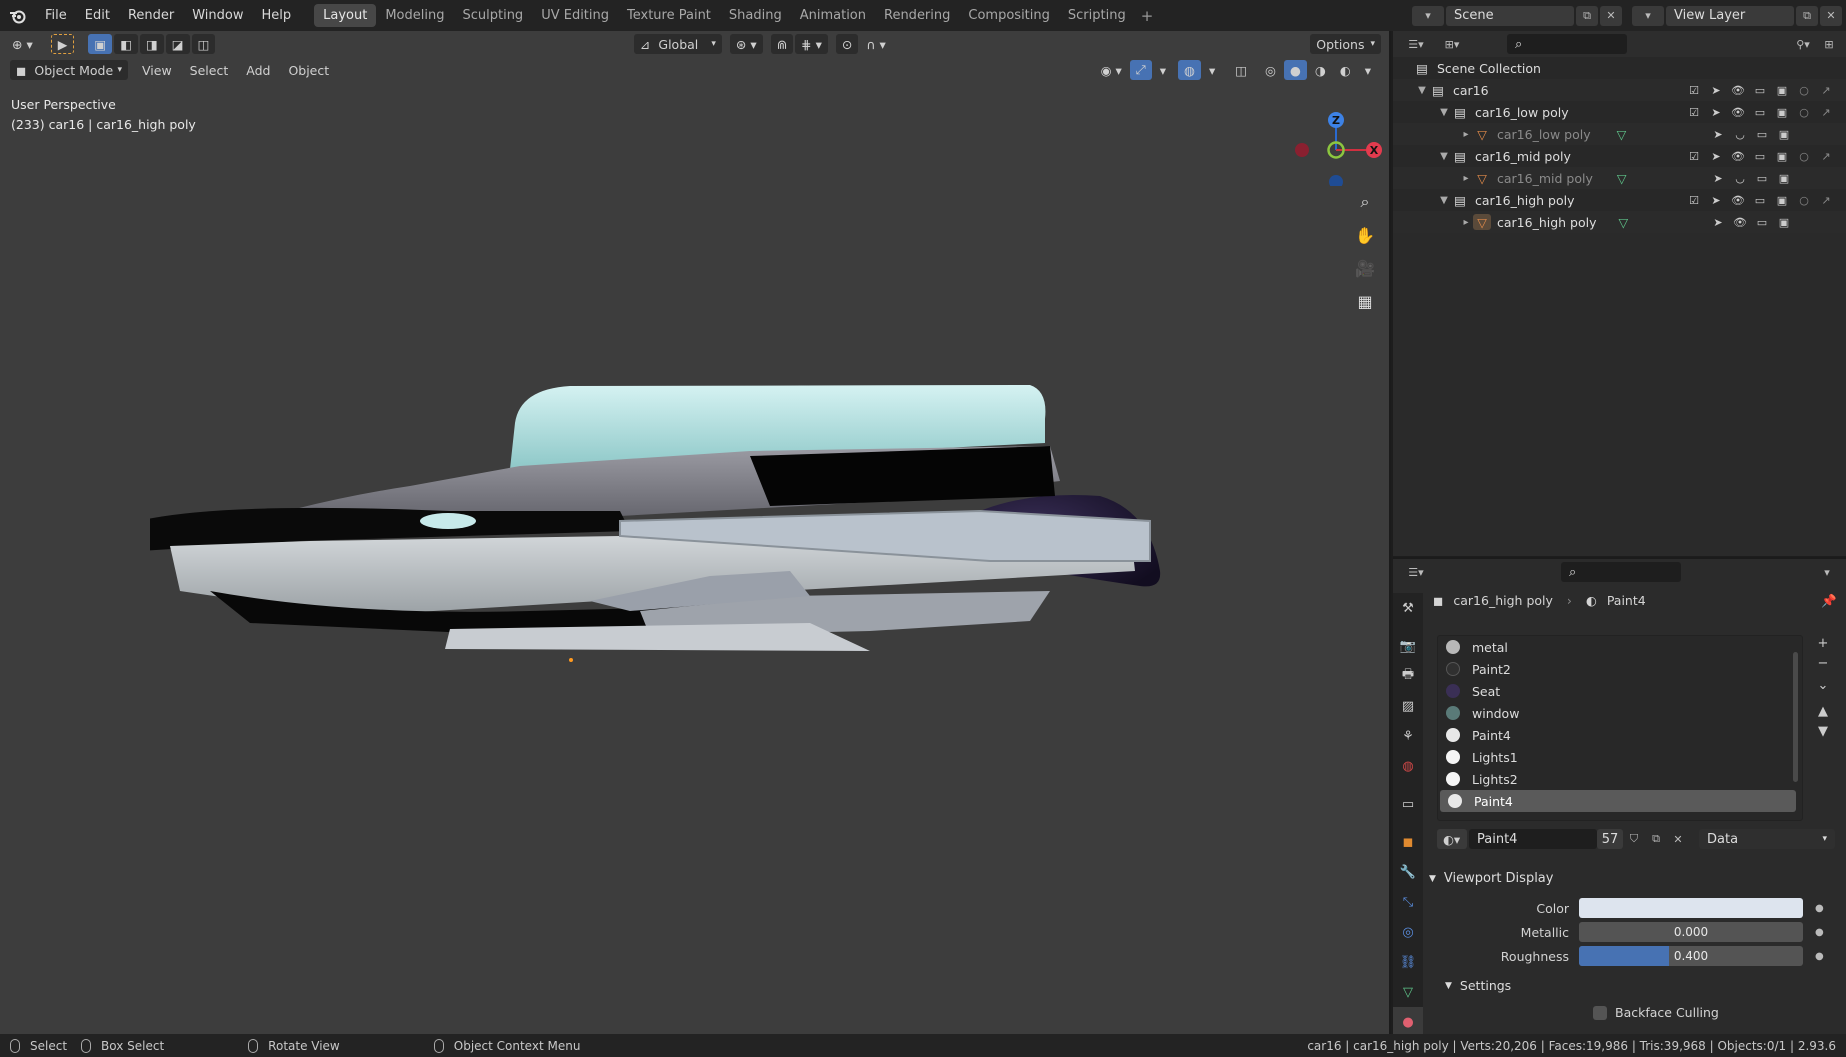 The height and width of the screenshot is (1057, 1846). Describe the element at coordinates (1345, 70) in the screenshot. I see `rendered-shading-icon: ◐` at that location.